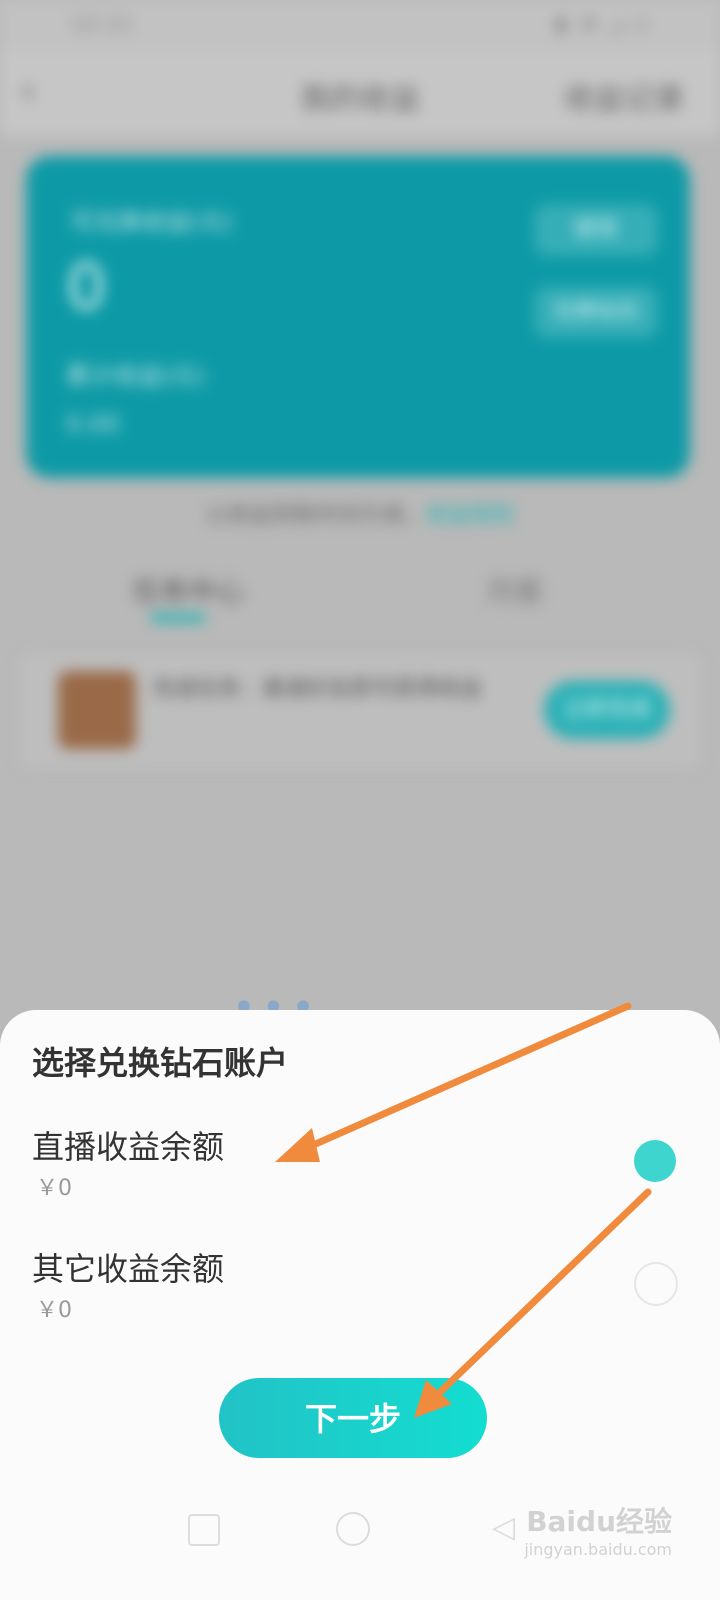  What do you see at coordinates (86, 288) in the screenshot?
I see `balance-amount: 0` at bounding box center [86, 288].